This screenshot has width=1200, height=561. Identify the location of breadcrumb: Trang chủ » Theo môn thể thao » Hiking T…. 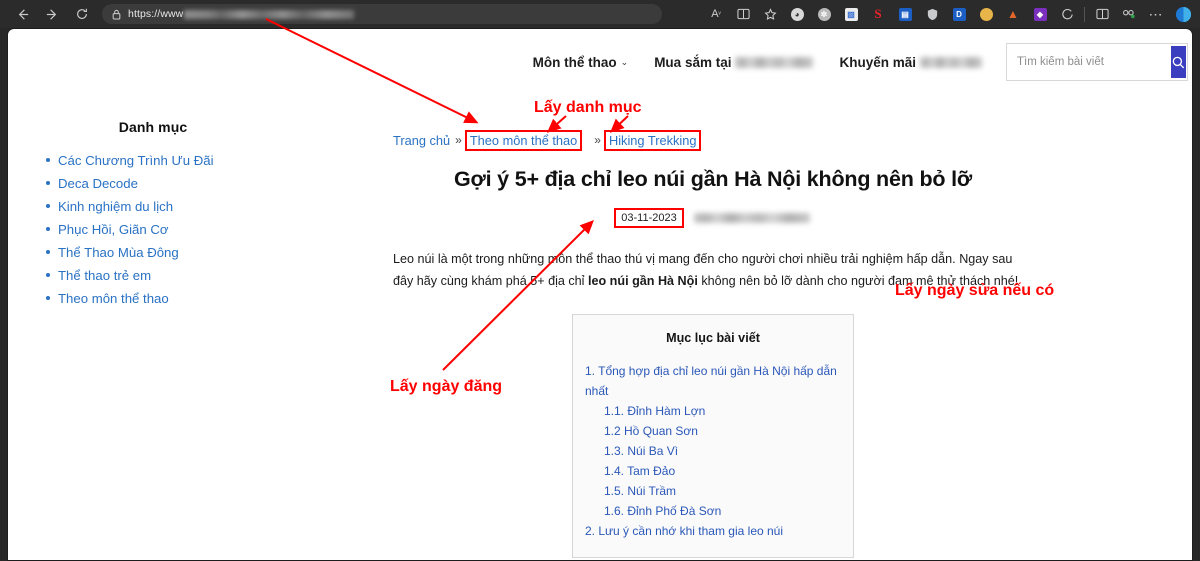
(713, 140).